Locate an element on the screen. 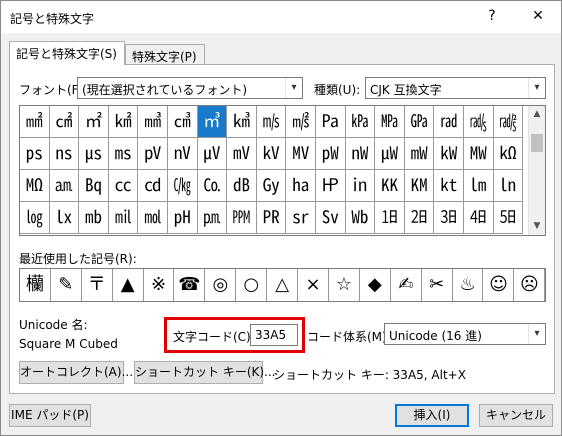 The image size is (562, 436). symbol-cell: ㏛ is located at coordinates (301, 218).